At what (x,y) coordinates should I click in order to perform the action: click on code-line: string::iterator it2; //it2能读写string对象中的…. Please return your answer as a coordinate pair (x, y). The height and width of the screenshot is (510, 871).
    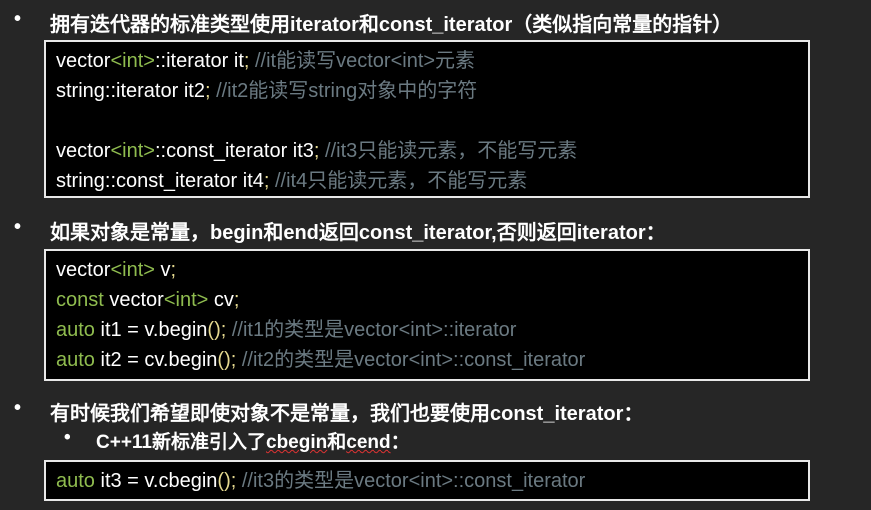
    Looking at the image, I should click on (427, 91).